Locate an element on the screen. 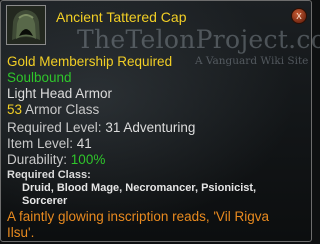 The width and height of the screenshot is (320, 244). item-level-row: Item Level: 41 is located at coordinates (49, 144).